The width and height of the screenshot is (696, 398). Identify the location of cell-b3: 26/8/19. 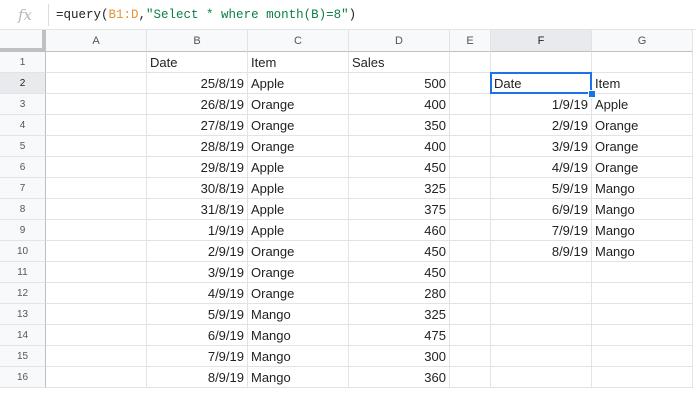
(197, 104).